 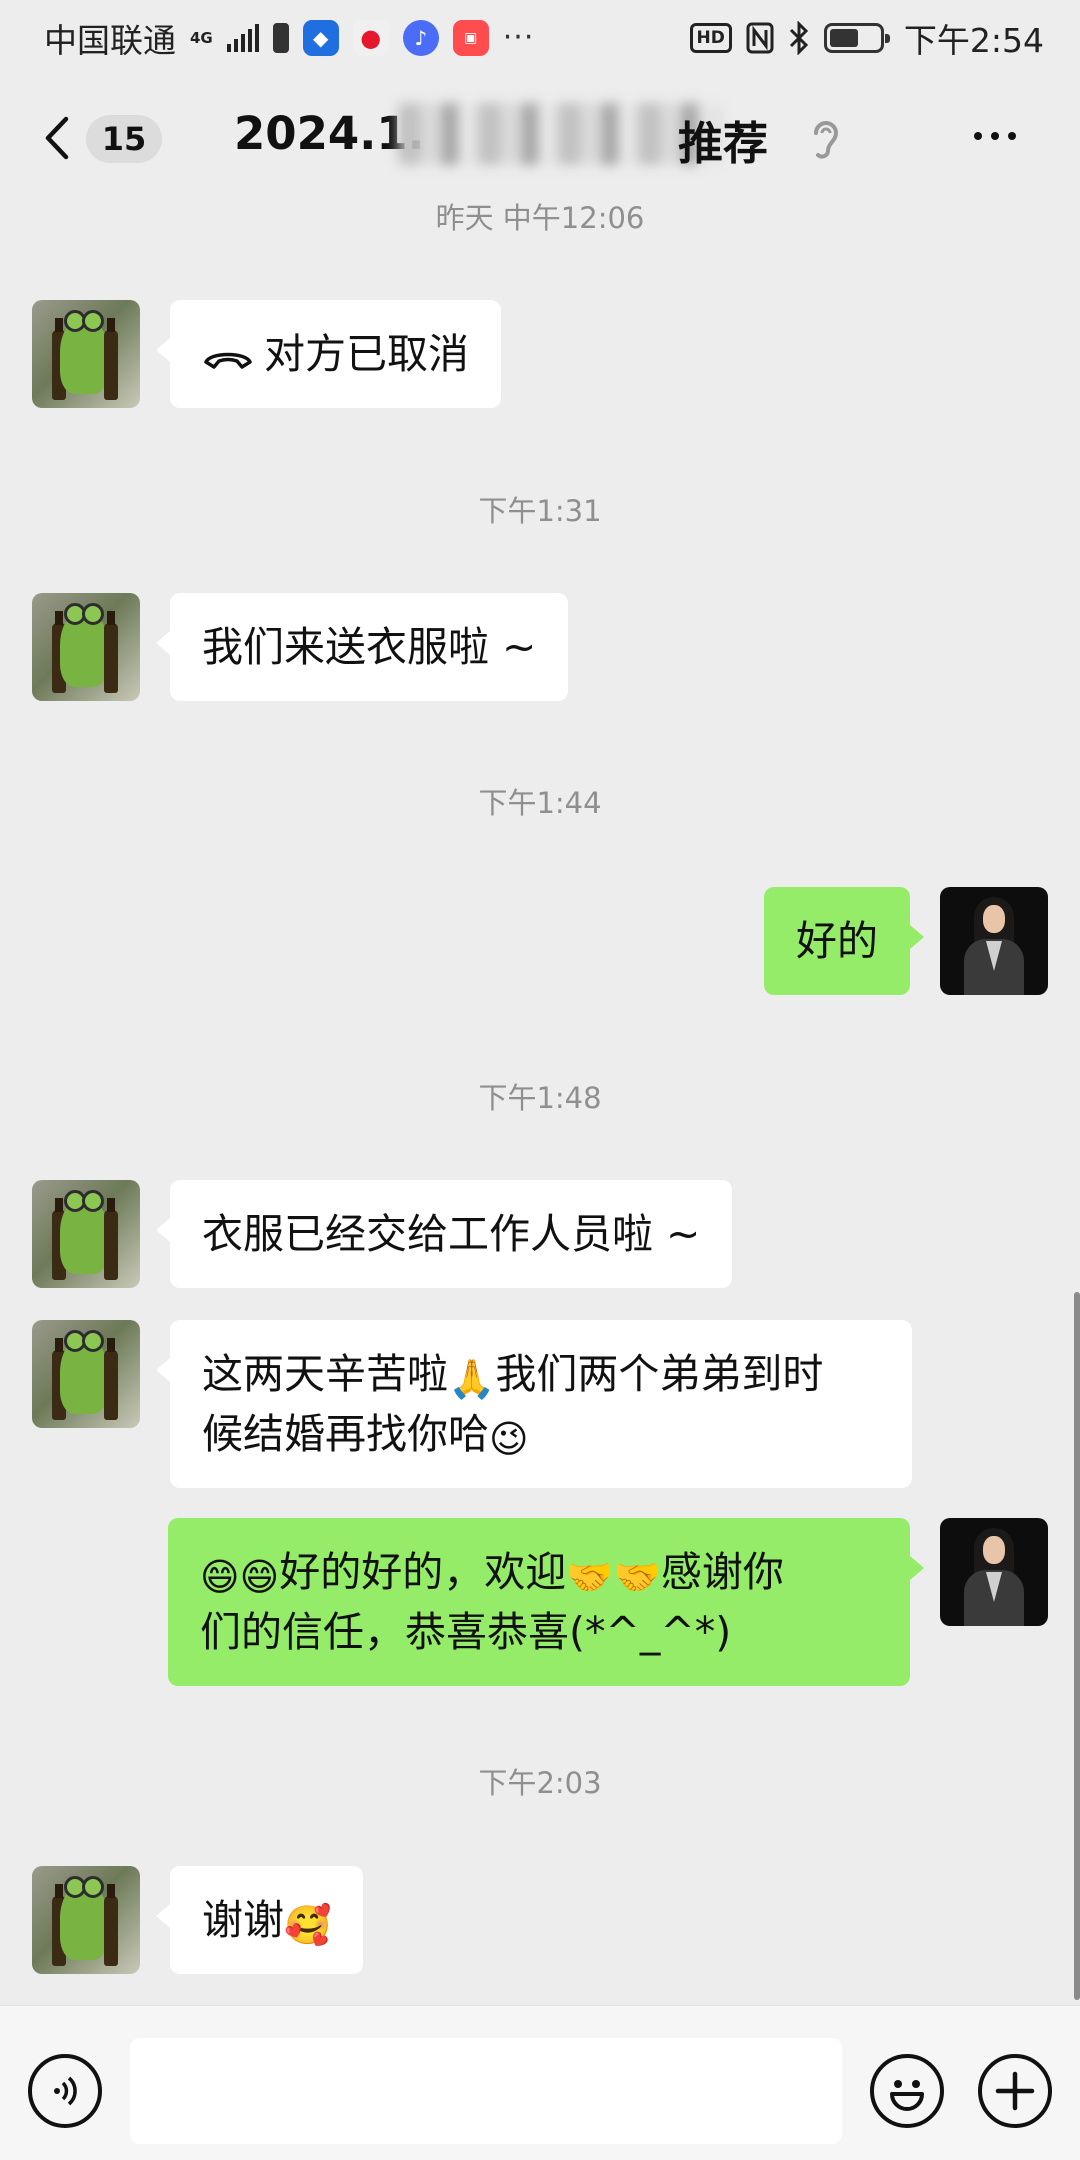 I want to click on message-text: 对方已取消, so click(x=366, y=354).